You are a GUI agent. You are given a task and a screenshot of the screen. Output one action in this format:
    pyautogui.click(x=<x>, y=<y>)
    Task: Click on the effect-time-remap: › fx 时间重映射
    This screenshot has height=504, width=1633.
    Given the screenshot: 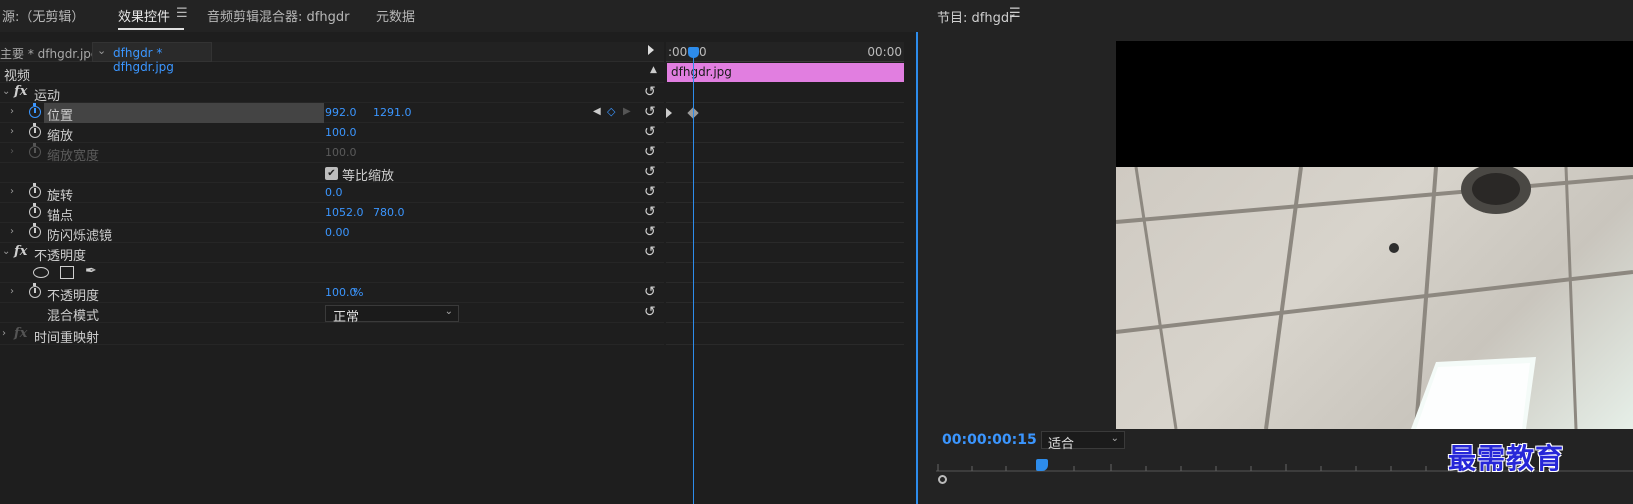 What is the action you would take?
    pyautogui.click(x=332, y=335)
    